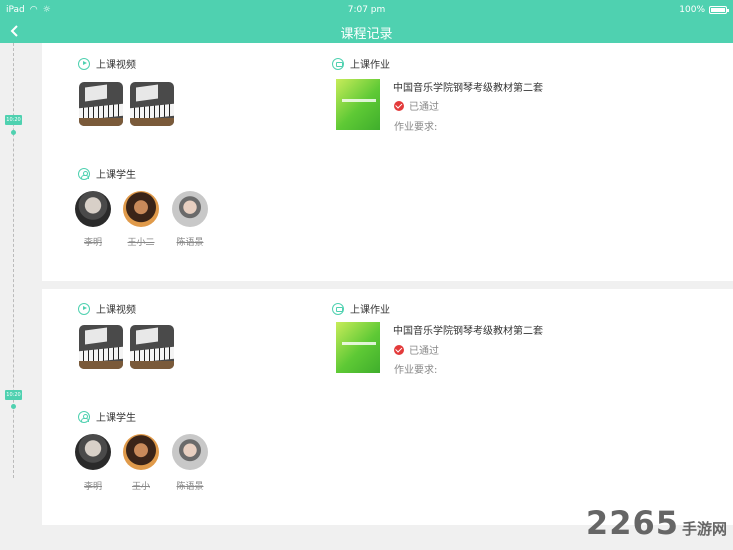 Image resolution: width=733 pixels, height=550 pixels. What do you see at coordinates (719, 10) in the screenshot?
I see `battery-icon` at bounding box center [719, 10].